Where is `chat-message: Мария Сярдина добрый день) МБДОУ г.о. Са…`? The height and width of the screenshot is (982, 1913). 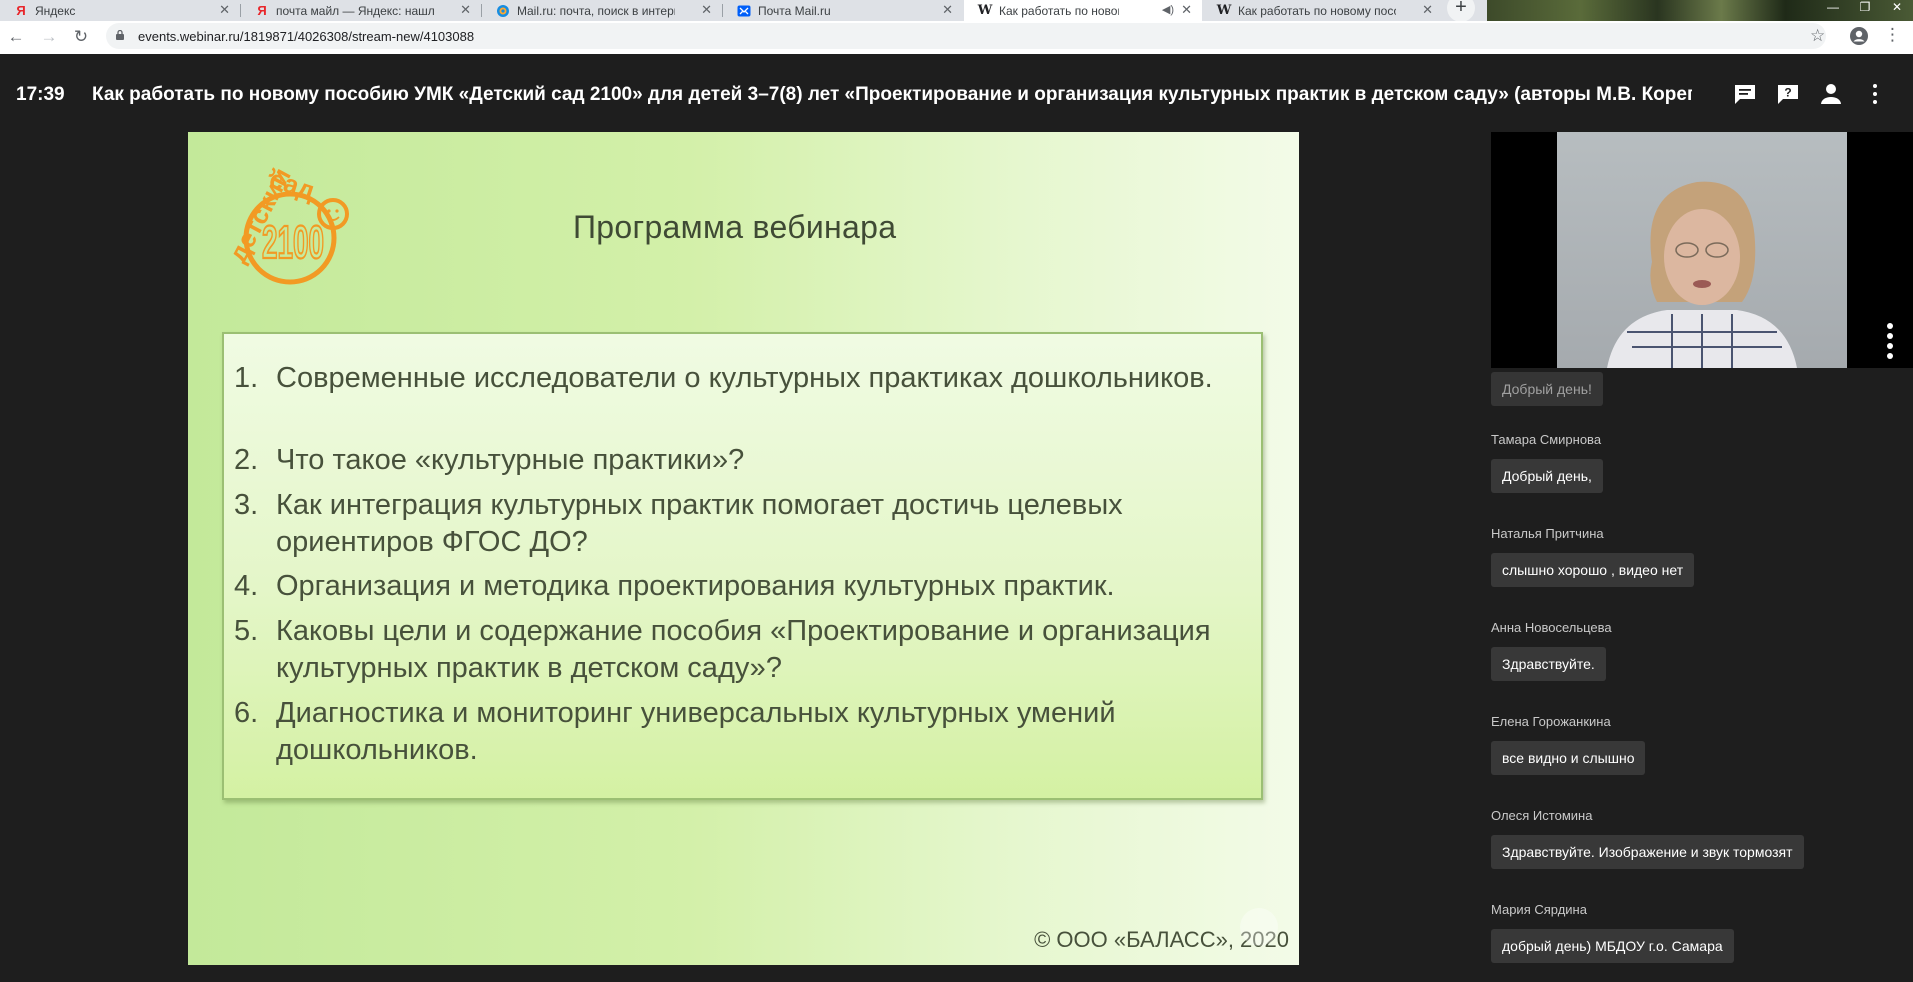
chat-message: Мария Сярдина добрый день) МБДОУ г.о. Са… is located at coordinates (1612, 932).